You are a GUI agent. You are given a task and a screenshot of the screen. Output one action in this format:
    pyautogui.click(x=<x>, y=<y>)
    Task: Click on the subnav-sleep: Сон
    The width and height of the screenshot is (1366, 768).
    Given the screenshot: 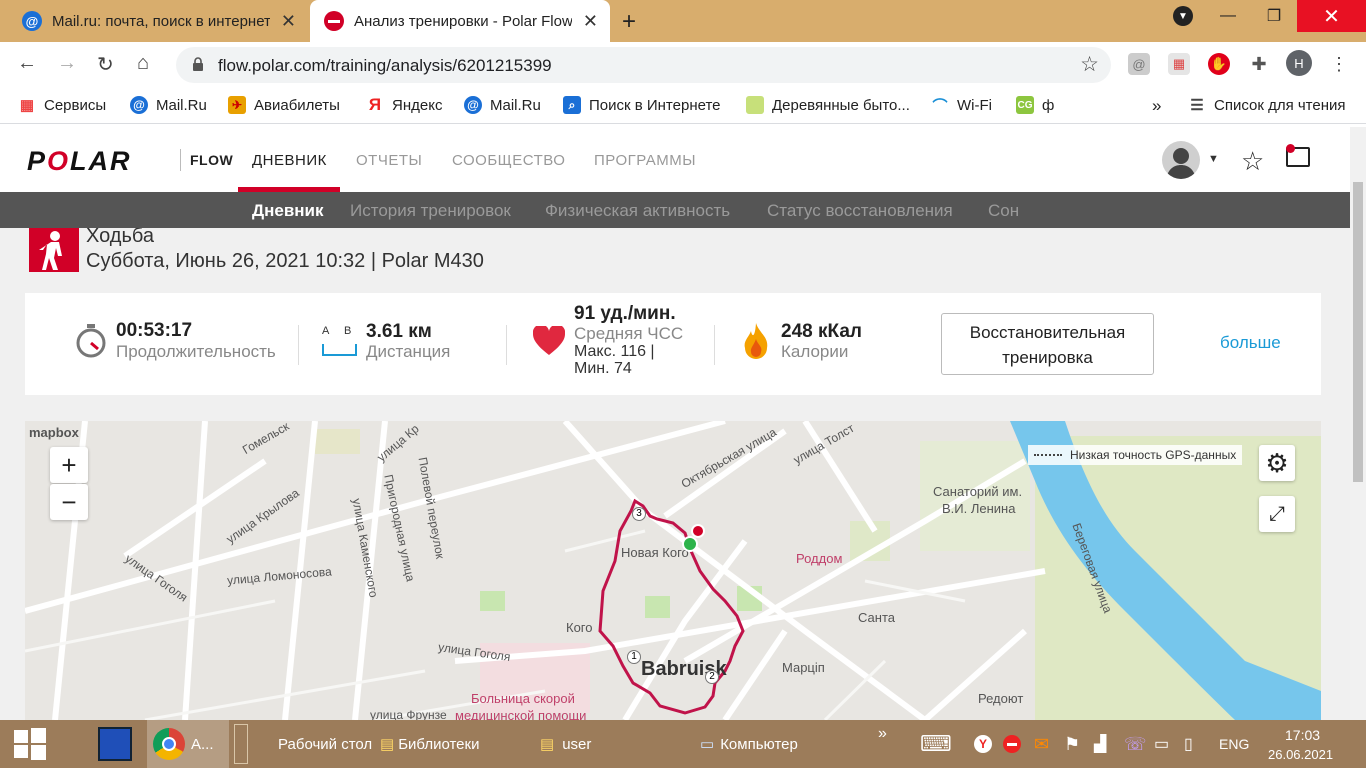 What is the action you would take?
    pyautogui.click(x=1003, y=211)
    